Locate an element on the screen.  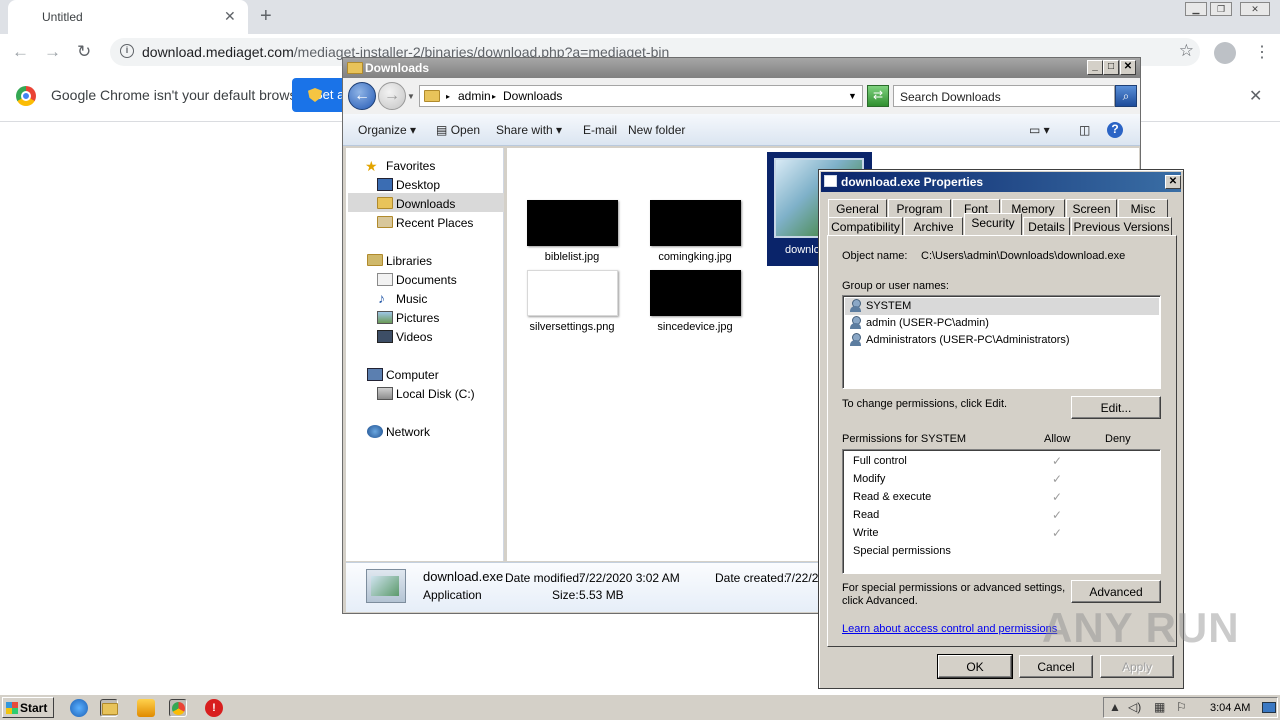
nav-pictures: Pictures is located at coordinates (417, 318).